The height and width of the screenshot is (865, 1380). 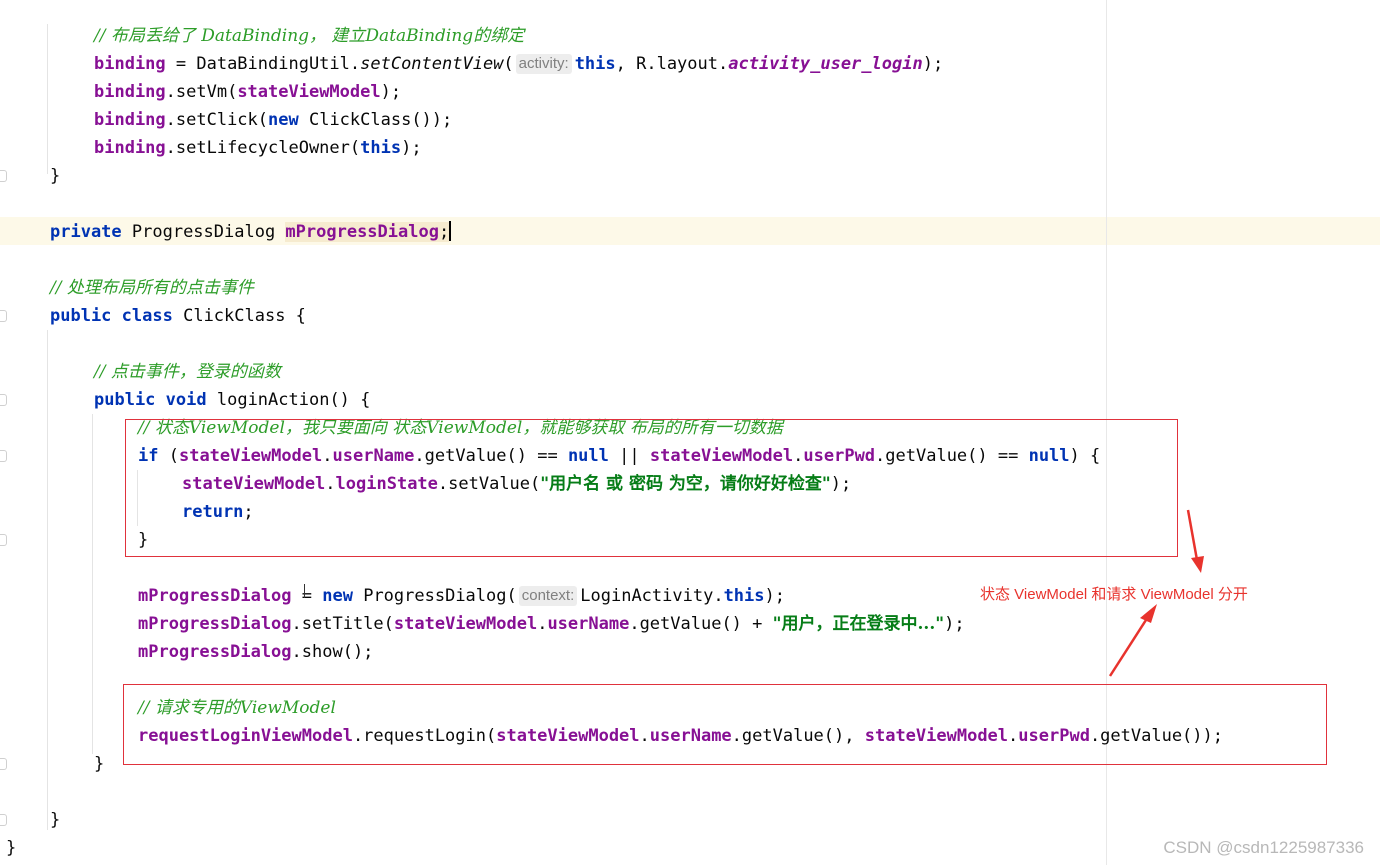 I want to click on parameter-hint: context:, so click(x=548, y=596).